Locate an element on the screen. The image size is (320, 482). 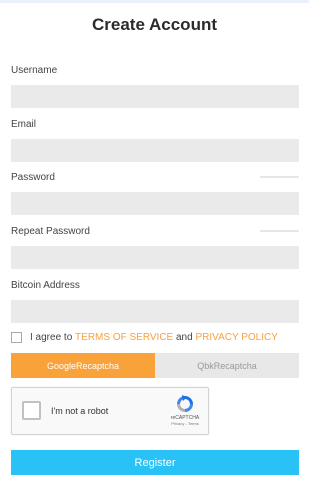
username-input is located at coordinates (155, 96).